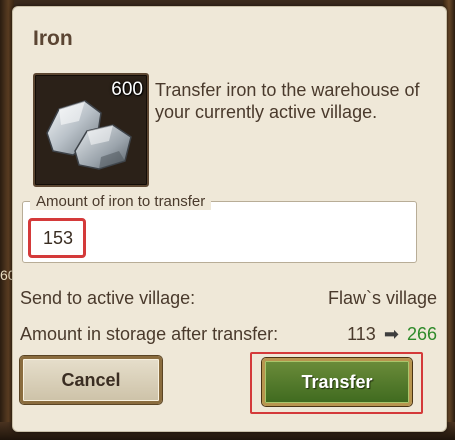  I want to click on background-fragment-text: 60, so click(6, 275).